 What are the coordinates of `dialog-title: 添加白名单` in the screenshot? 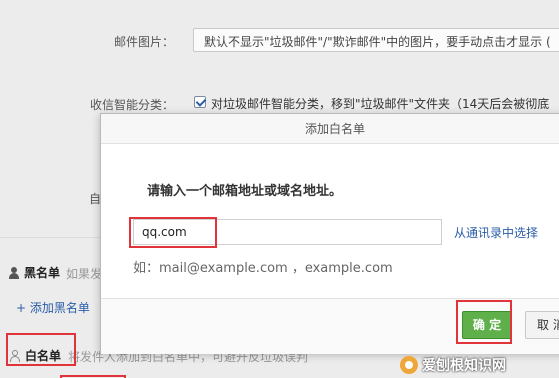 It's located at (330, 129).